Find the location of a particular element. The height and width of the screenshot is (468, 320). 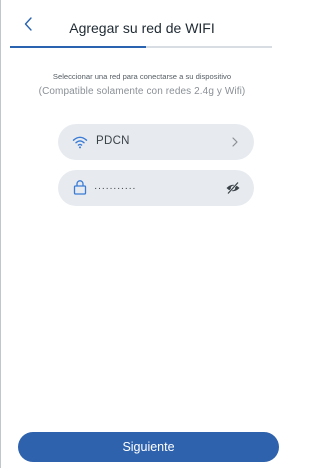

screen-edge-divider is located at coordinates (0, 234).